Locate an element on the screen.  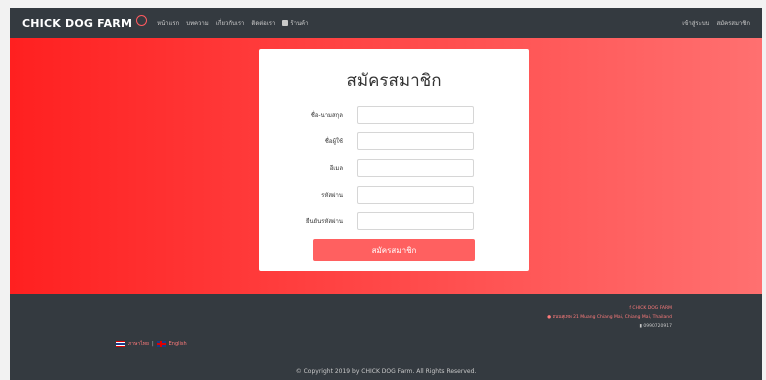
language-switcher: ภาษาไทย | English is located at coordinates (151, 344).